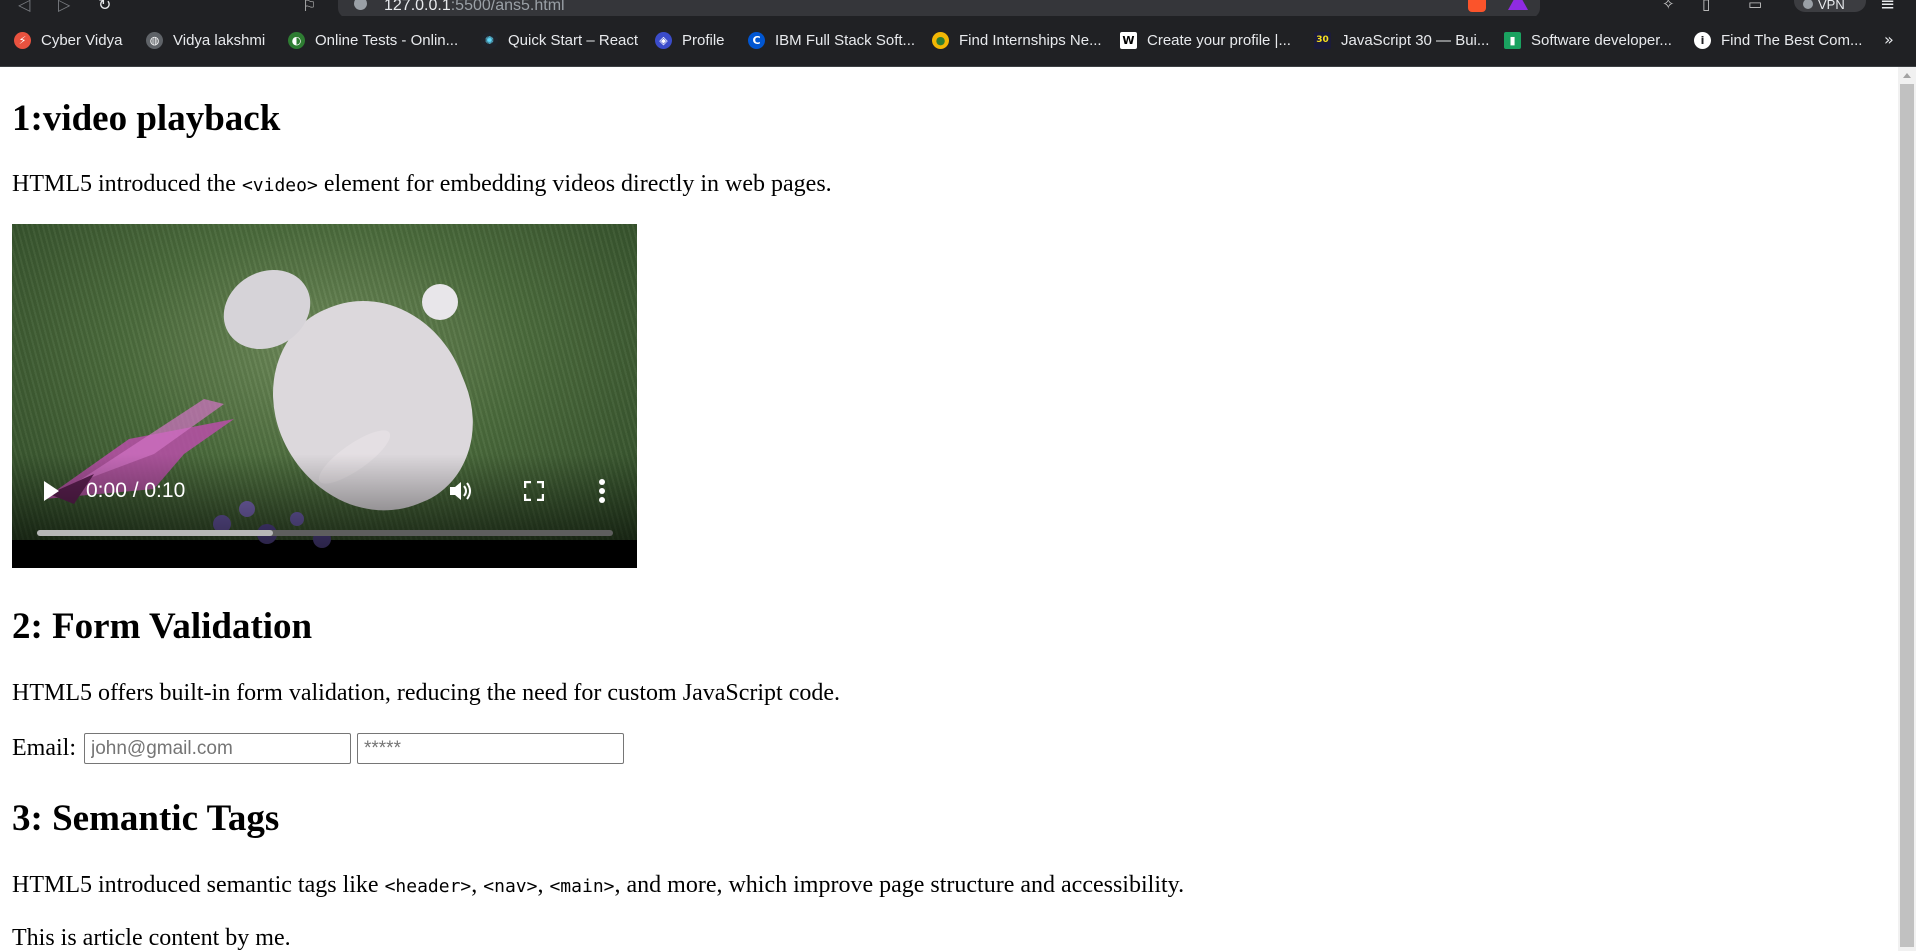 This screenshot has height=951, width=1916. What do you see at coordinates (1808, 4) in the screenshot?
I see `vpn-shield-icon` at bounding box center [1808, 4].